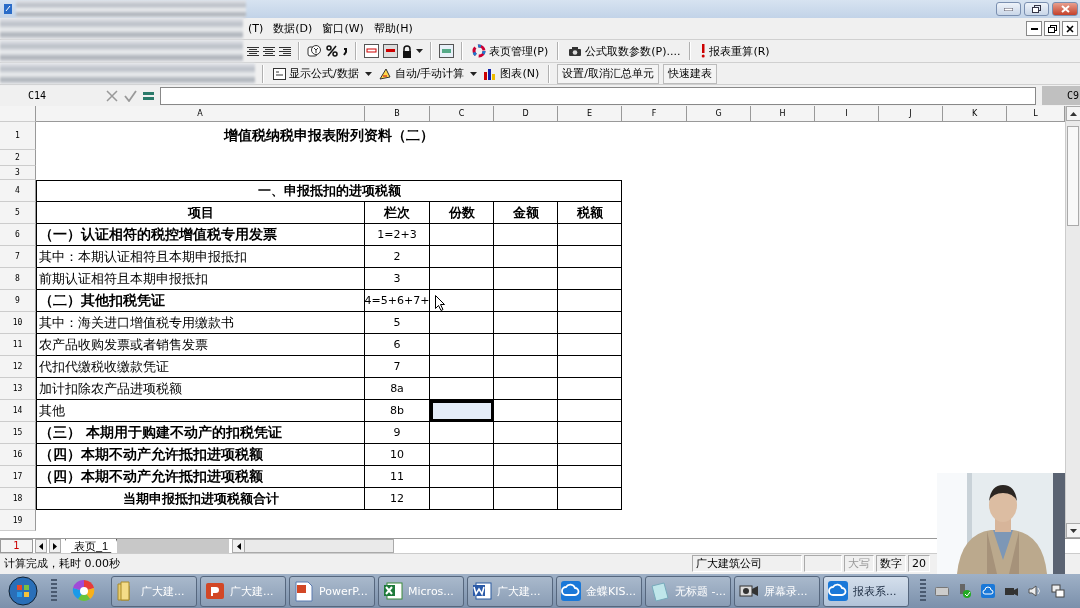 Image resolution: width=1080 pixels, height=608 pixels. I want to click on row-header: 4, so click(18, 191).